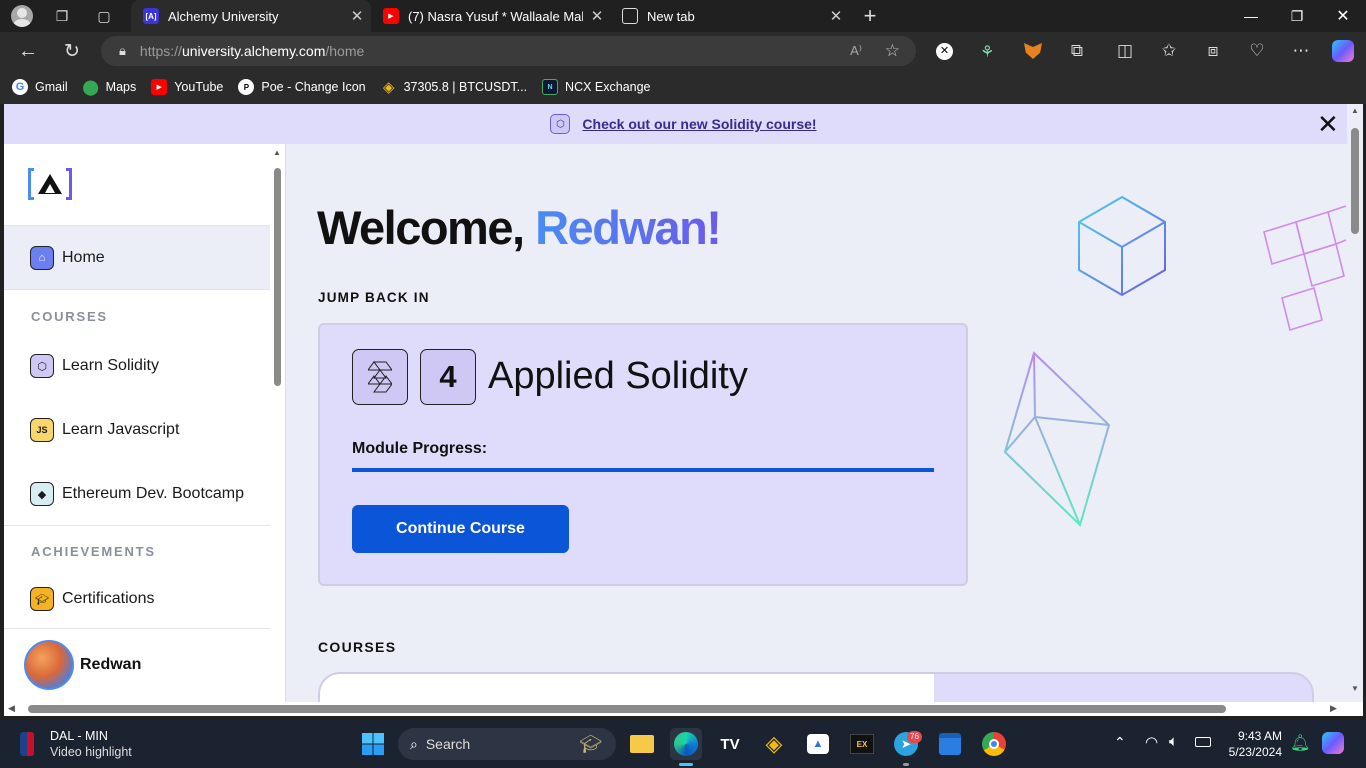  Describe the element at coordinates (1169, 51) in the screenshot. I see `favorites-icon: ✩` at that location.